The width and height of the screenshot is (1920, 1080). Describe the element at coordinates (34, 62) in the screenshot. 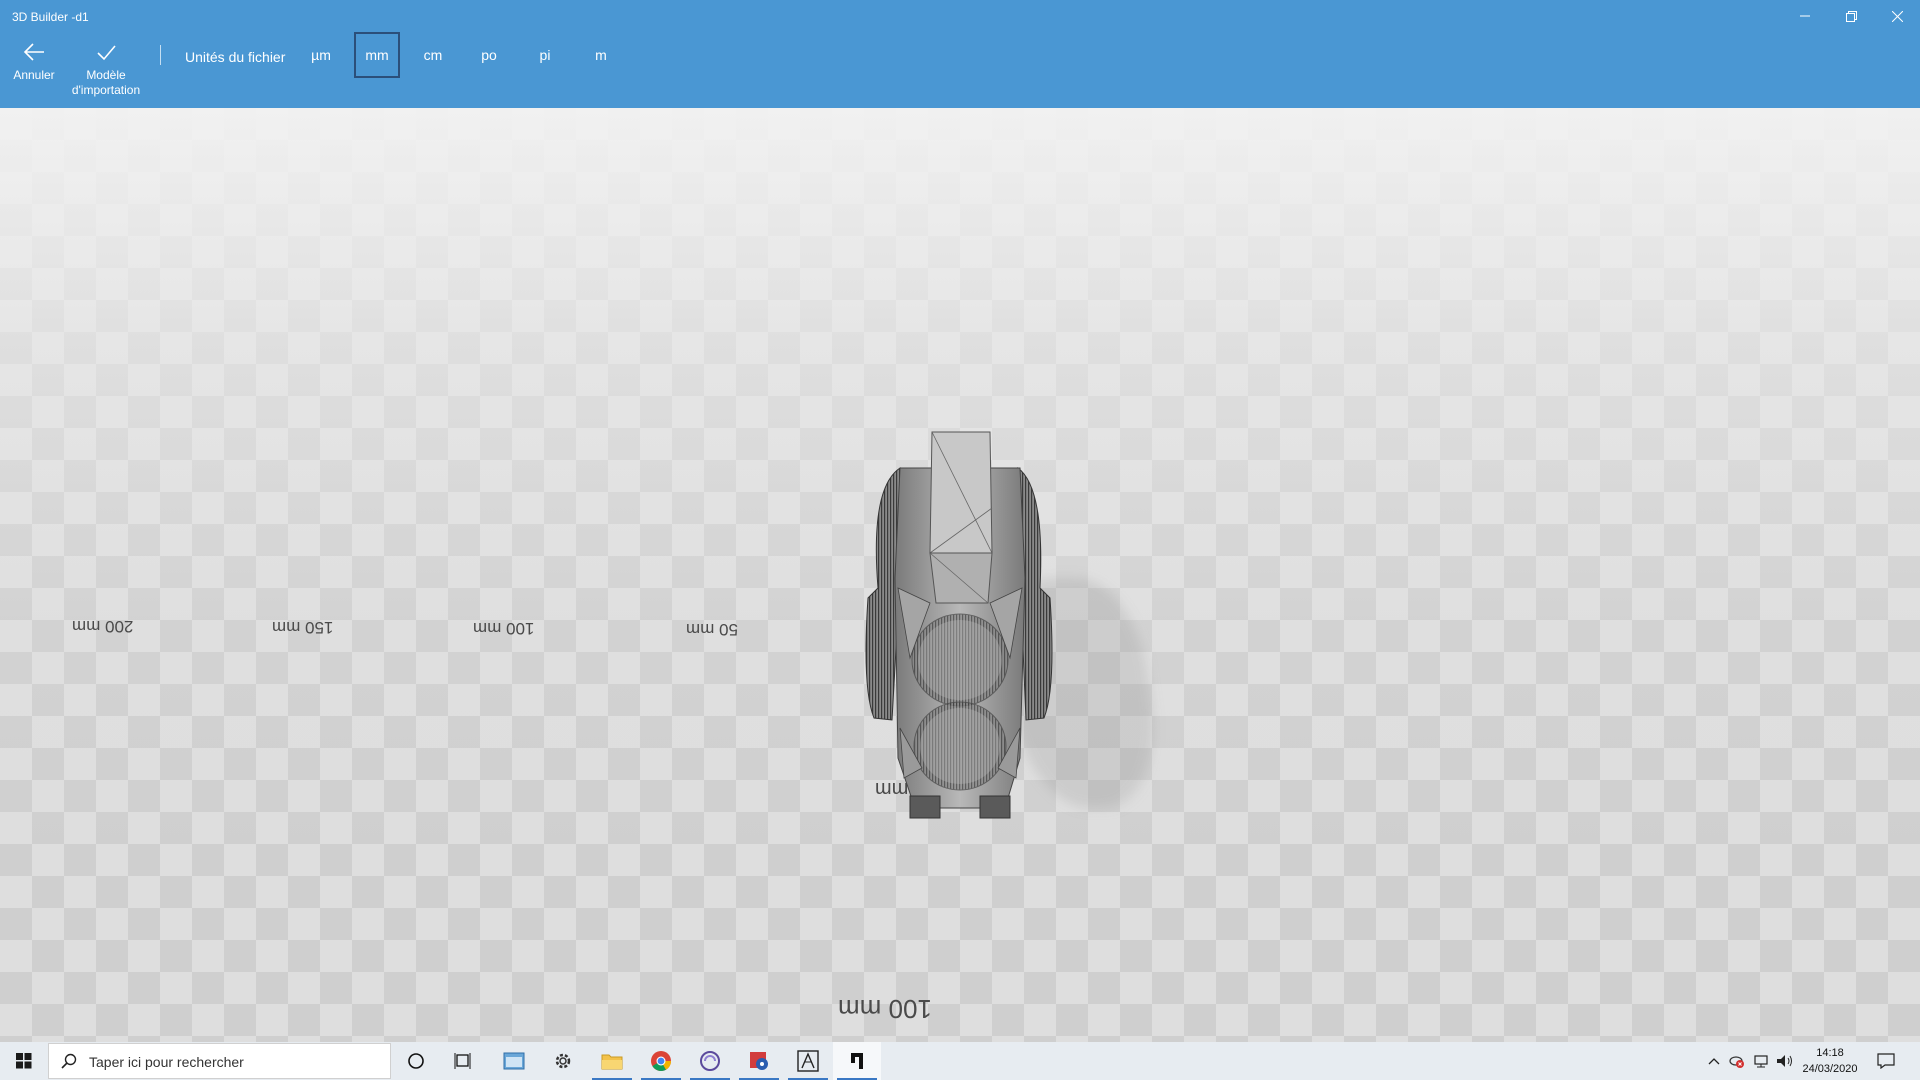

I see `cancel-button: Annuler` at that location.